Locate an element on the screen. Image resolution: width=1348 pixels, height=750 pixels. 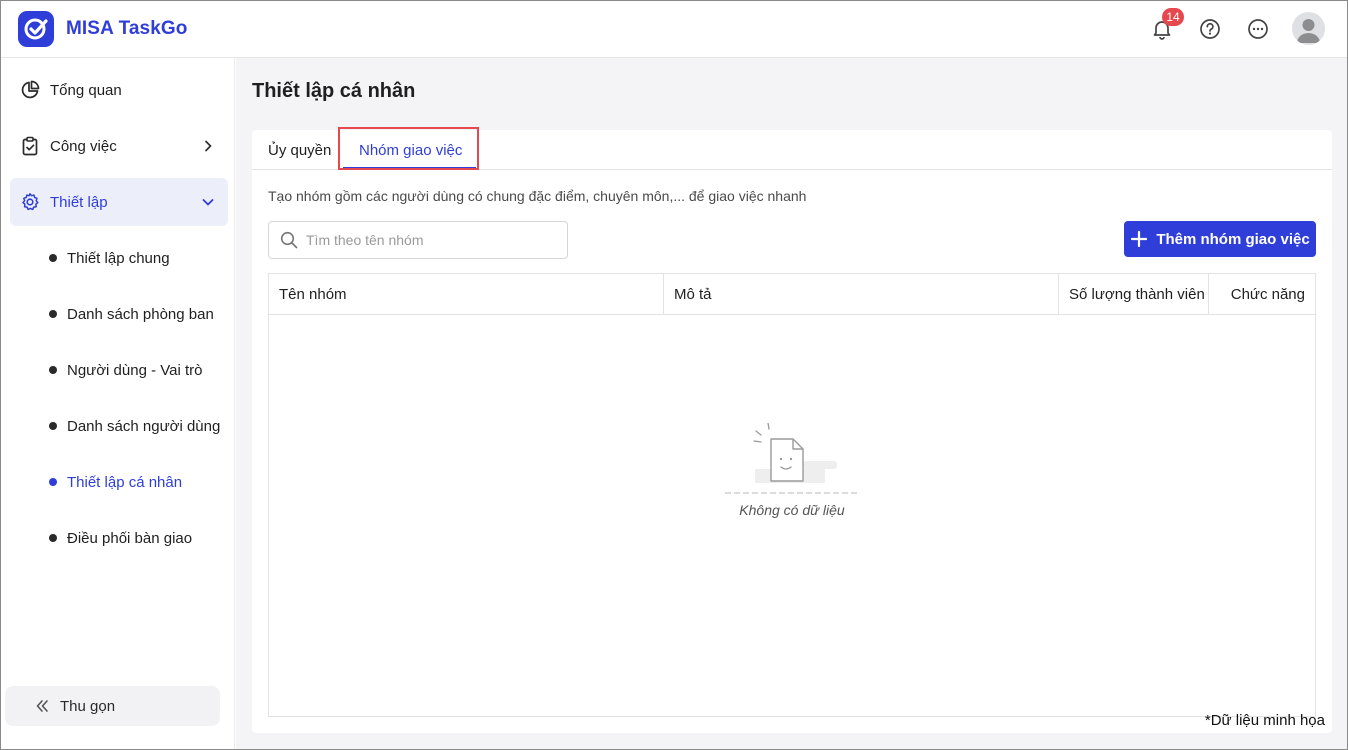
app-logo: MISA TaskGo is located at coordinates (102, 29).